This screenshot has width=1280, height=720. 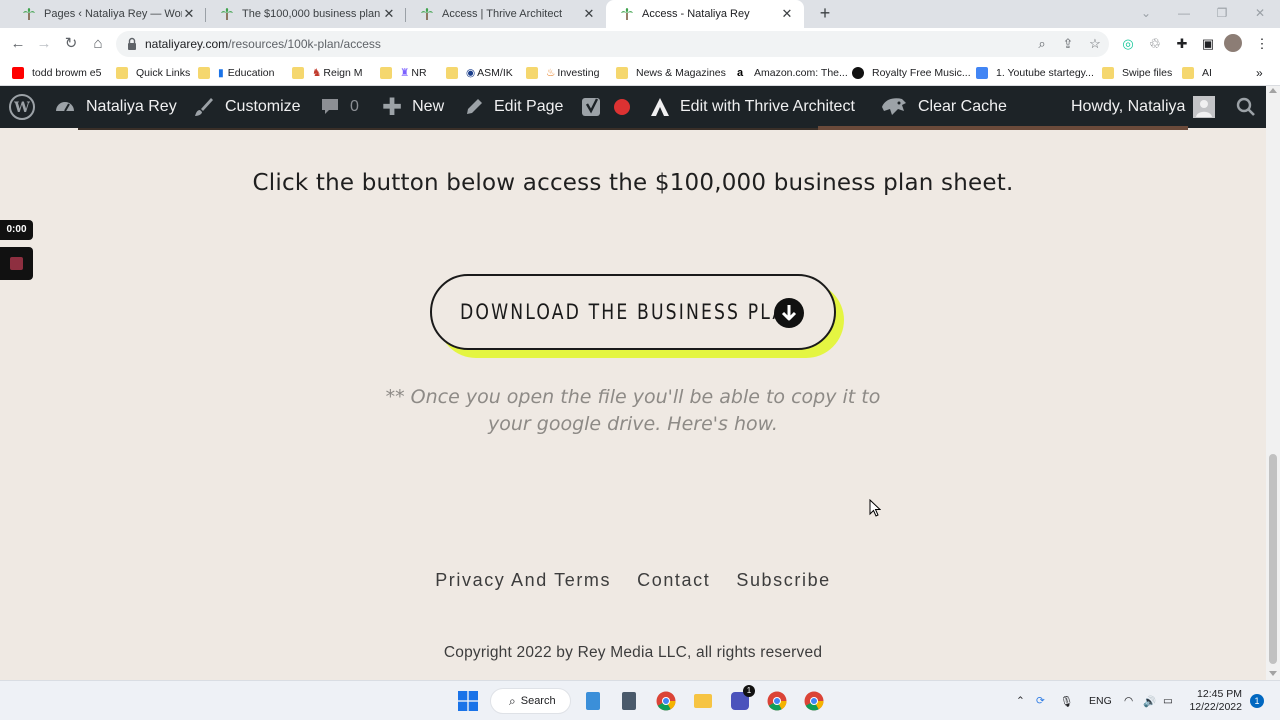 What do you see at coordinates (1042, 44) in the screenshot?
I see `zoom-icon: ⌕` at bounding box center [1042, 44].